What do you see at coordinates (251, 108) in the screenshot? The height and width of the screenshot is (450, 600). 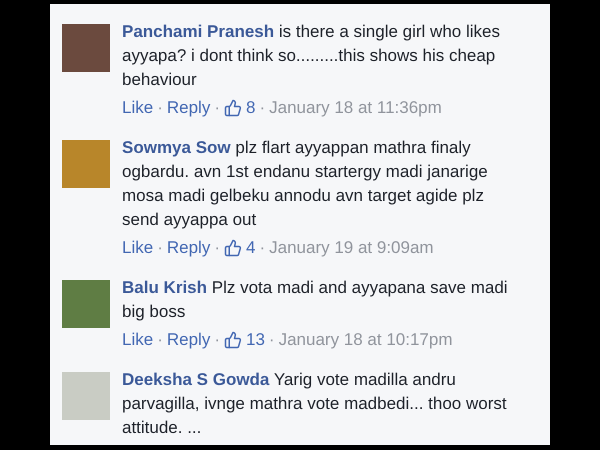 I see `like-count: 8` at bounding box center [251, 108].